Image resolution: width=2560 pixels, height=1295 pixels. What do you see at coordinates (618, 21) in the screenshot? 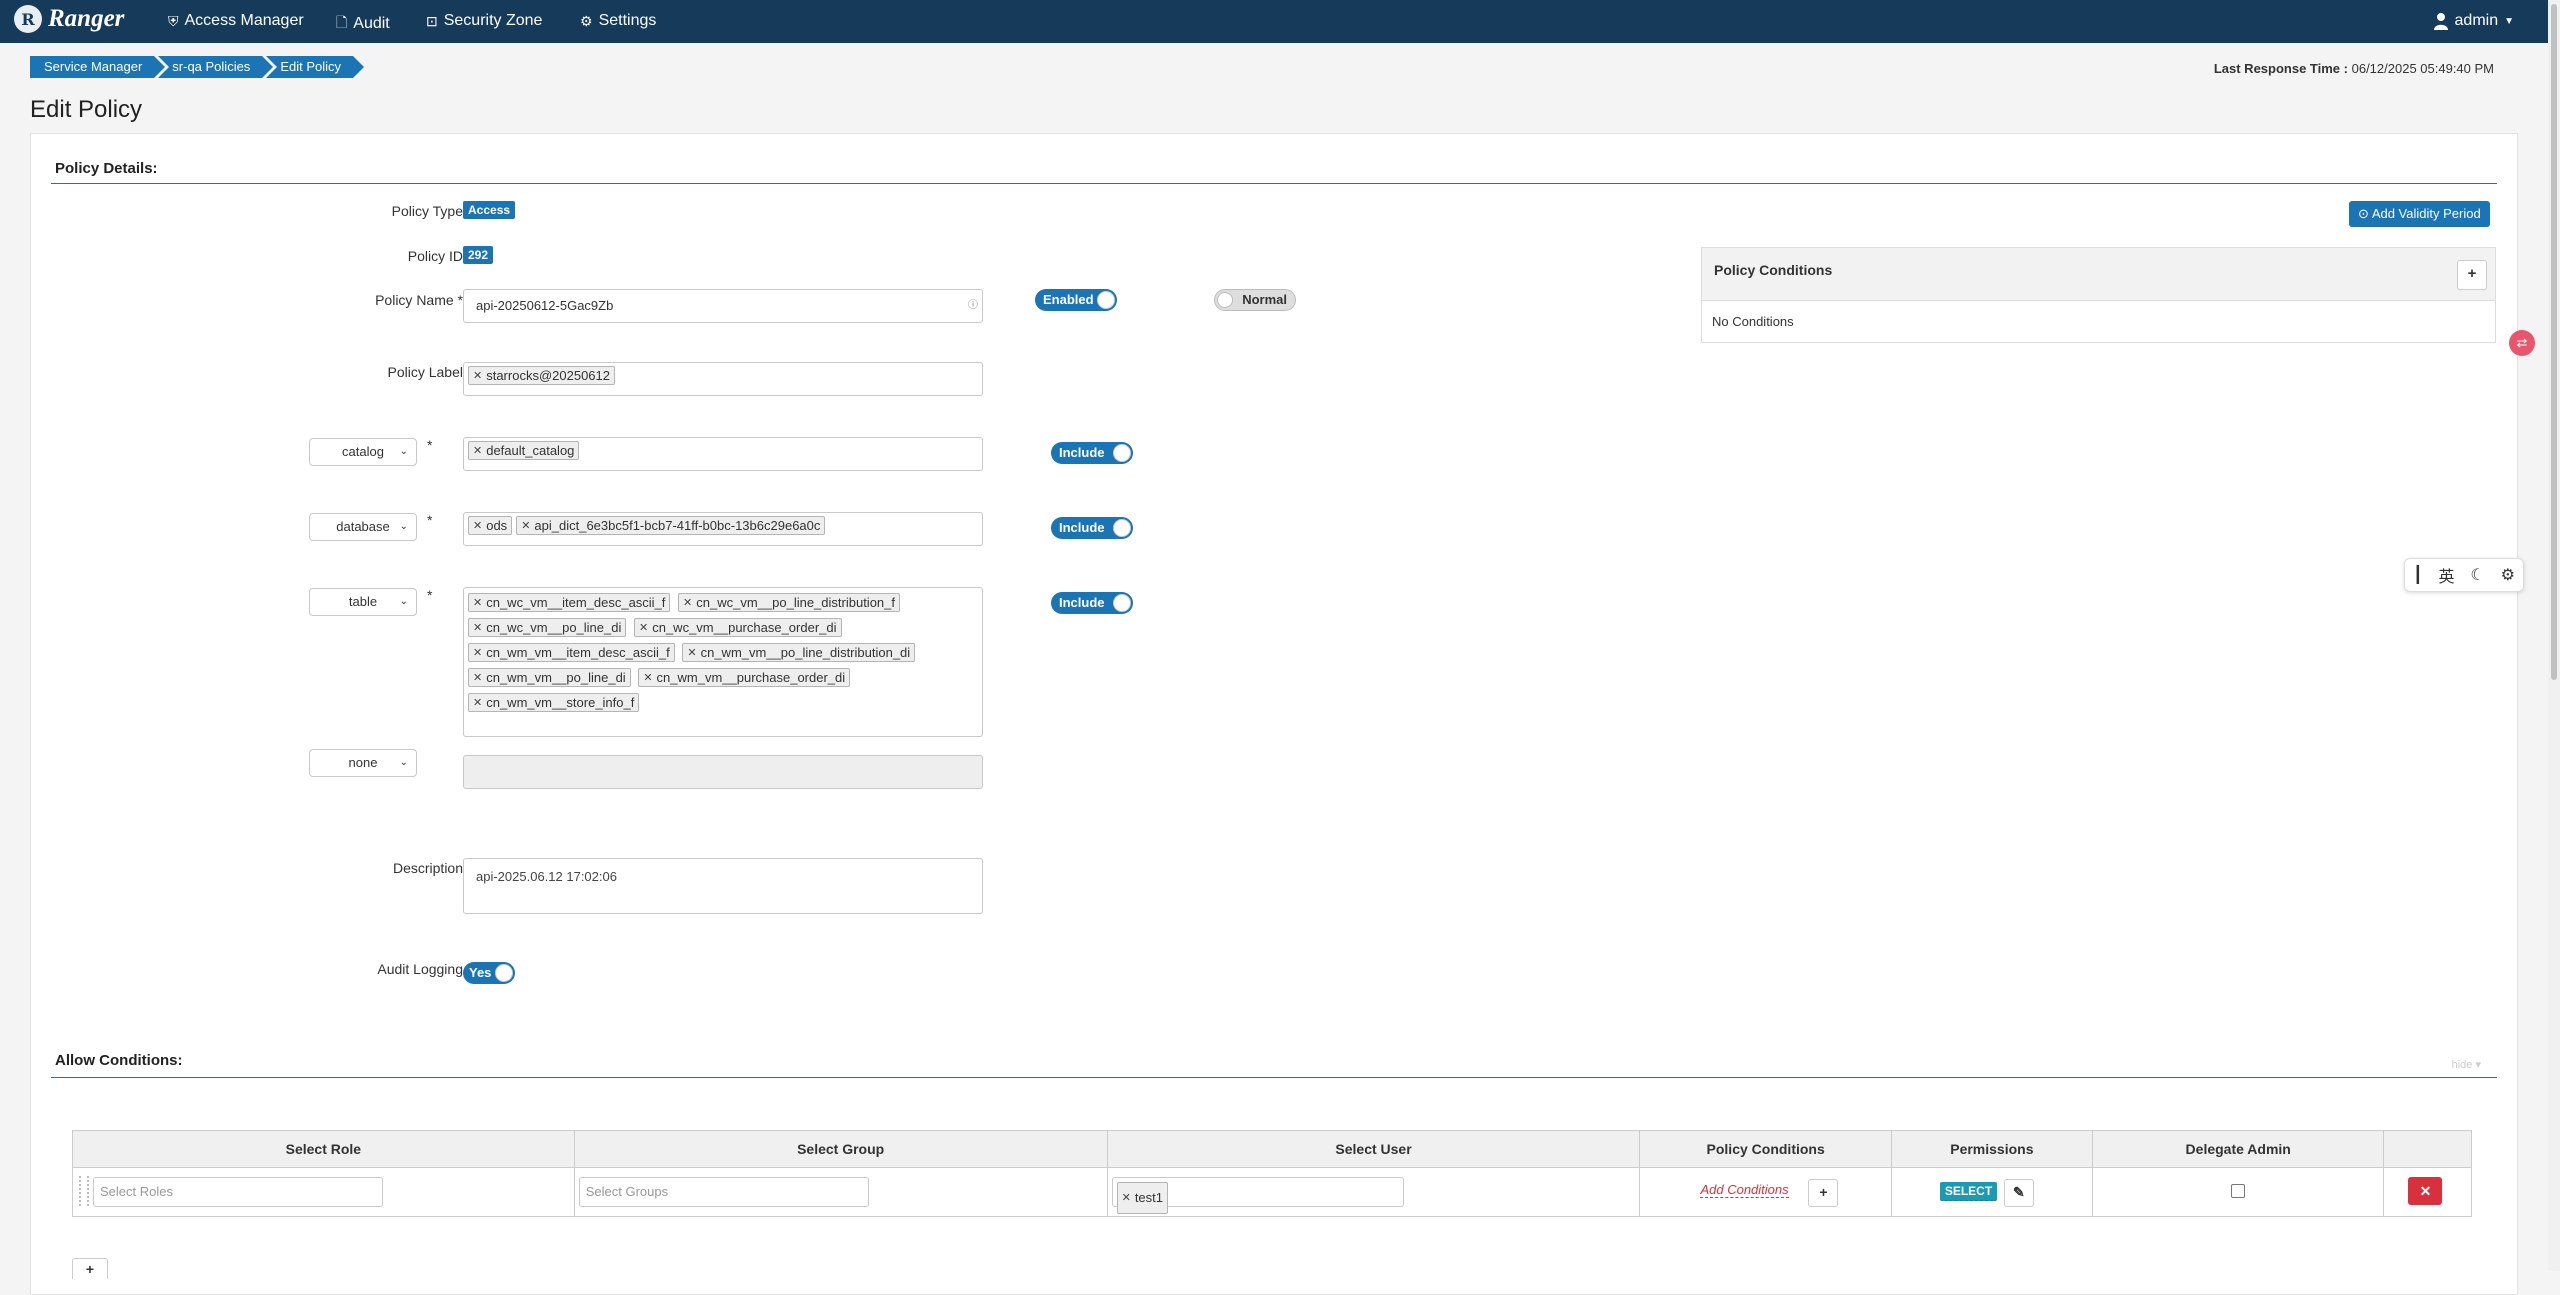
I see `nav-settings: ⚙ Settings` at bounding box center [618, 21].